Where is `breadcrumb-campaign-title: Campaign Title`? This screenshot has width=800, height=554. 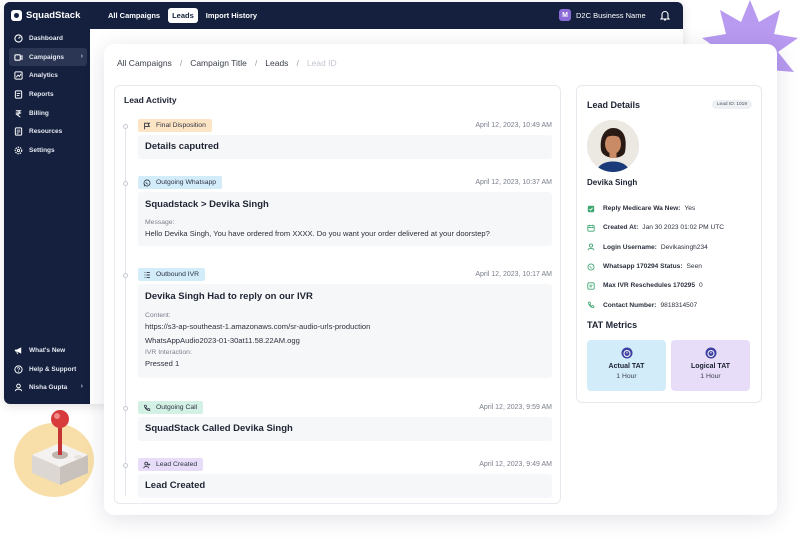 breadcrumb-campaign-title: Campaign Title is located at coordinates (218, 63).